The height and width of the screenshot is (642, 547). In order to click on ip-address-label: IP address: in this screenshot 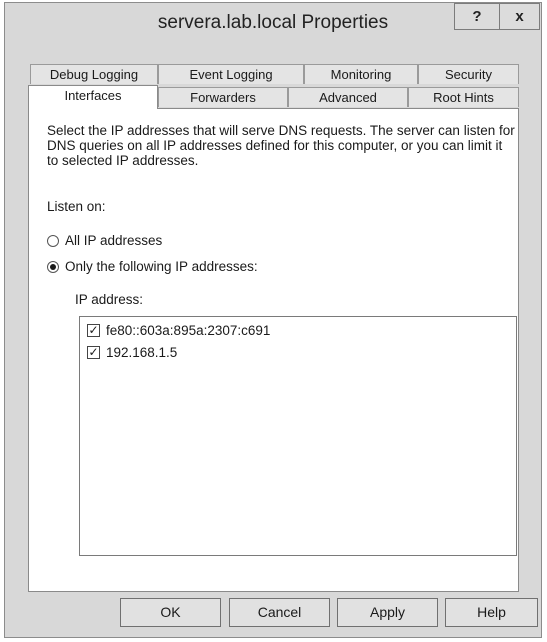, I will do `click(109, 299)`.